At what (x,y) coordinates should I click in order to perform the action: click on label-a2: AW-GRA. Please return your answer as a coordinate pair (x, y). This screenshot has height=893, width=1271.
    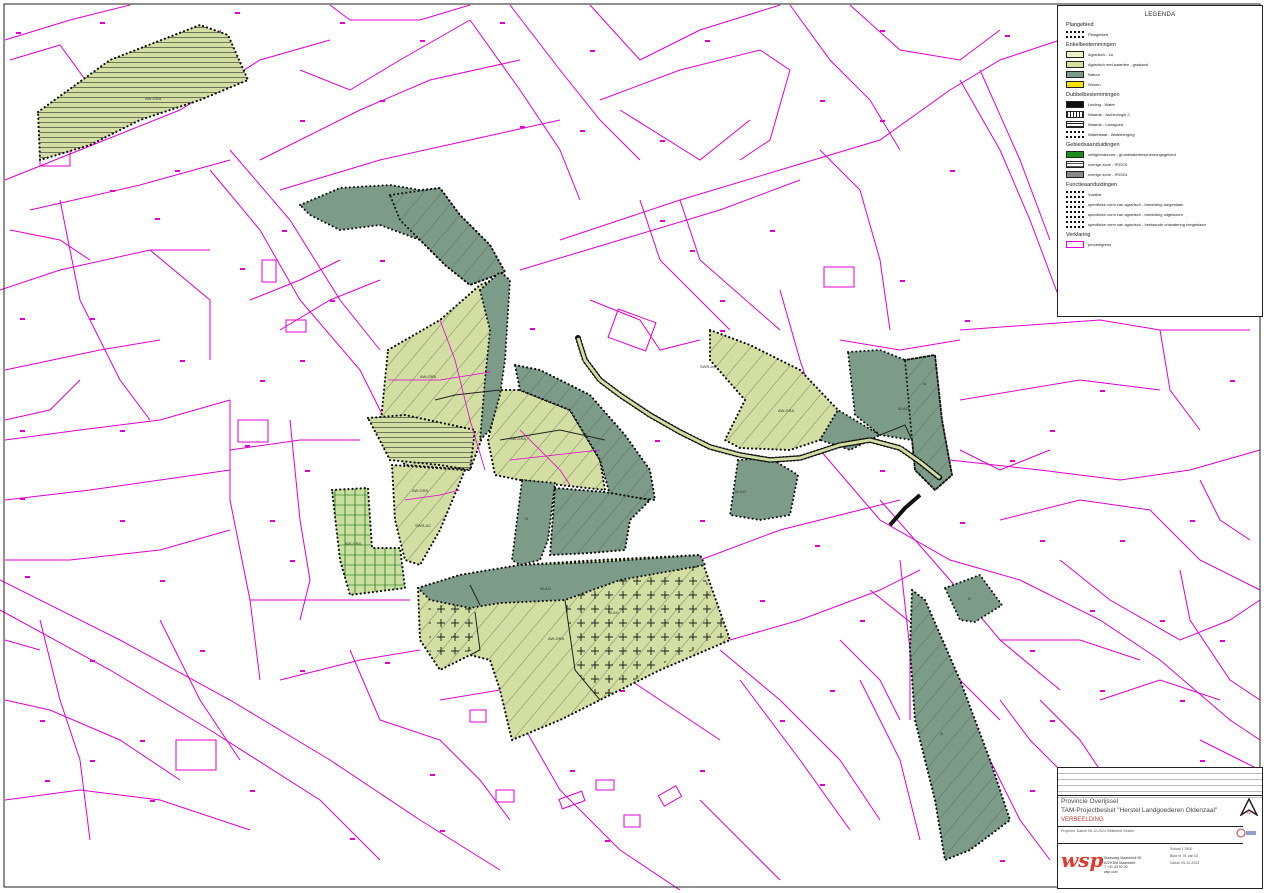
    Looking at the image, I should click on (428, 376).